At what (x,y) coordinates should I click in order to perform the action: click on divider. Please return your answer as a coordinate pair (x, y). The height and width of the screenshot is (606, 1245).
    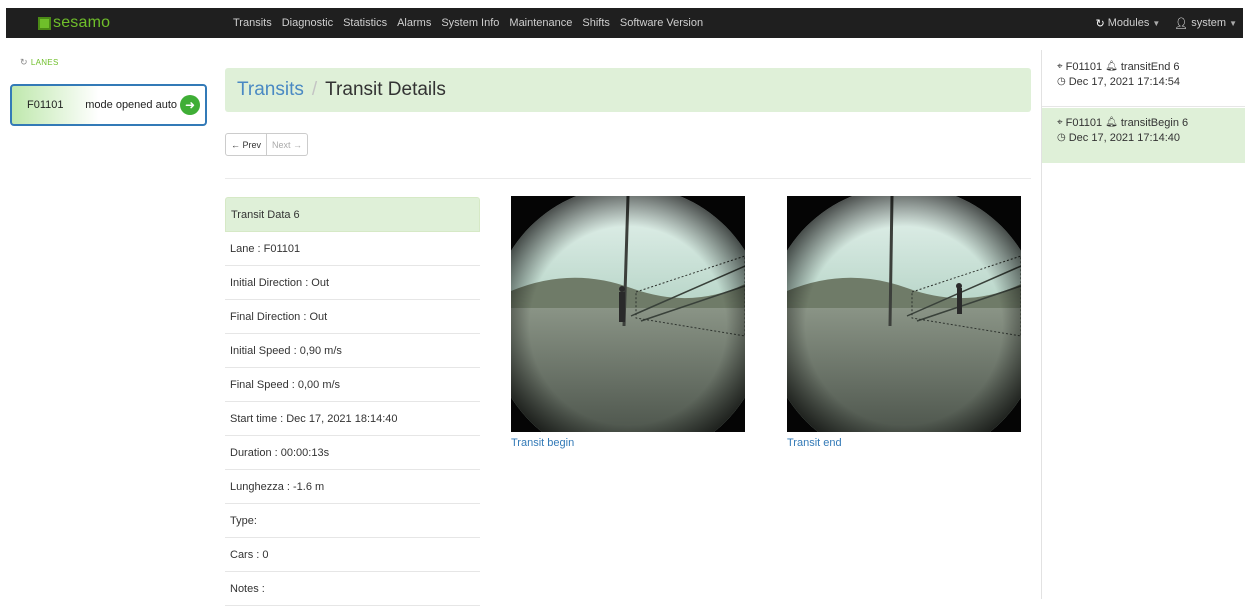
    Looking at the image, I should click on (628, 178).